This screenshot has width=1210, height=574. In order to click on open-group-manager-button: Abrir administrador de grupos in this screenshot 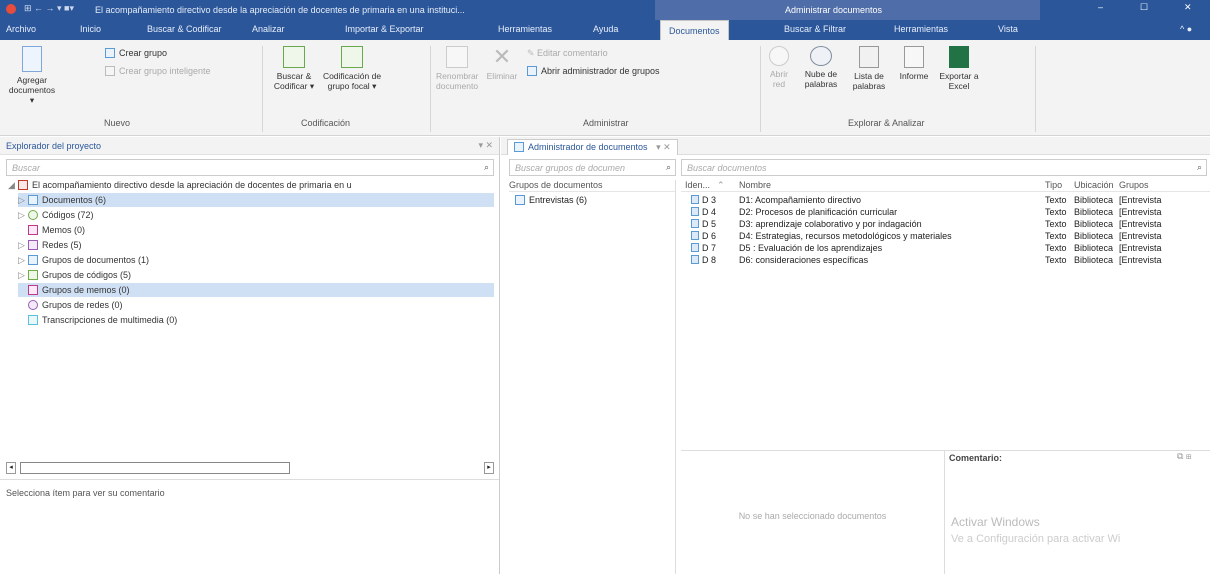, I will do `click(593, 71)`.